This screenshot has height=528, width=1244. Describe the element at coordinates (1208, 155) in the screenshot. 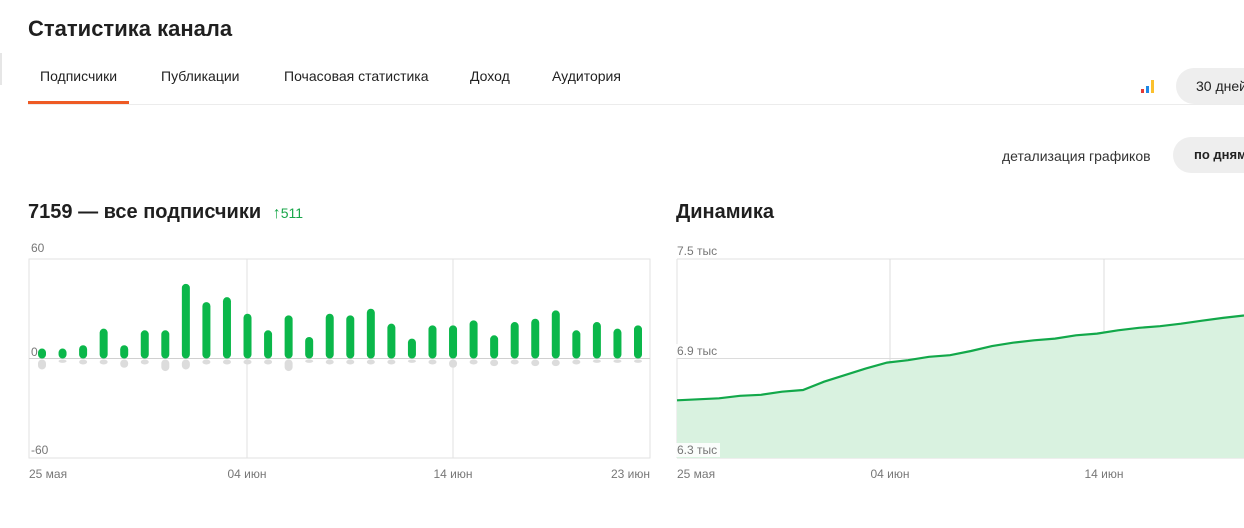

I see `detail-select: по дням` at that location.